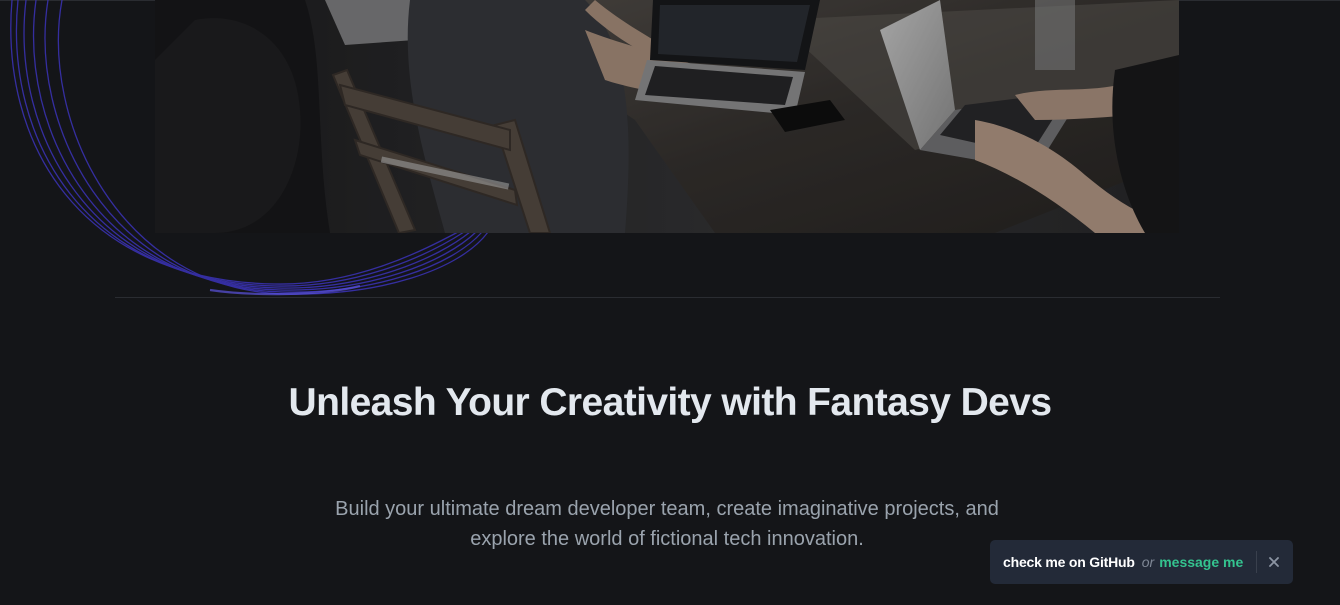 The image size is (1340, 605). I want to click on toast-separator, so click(1256, 562).